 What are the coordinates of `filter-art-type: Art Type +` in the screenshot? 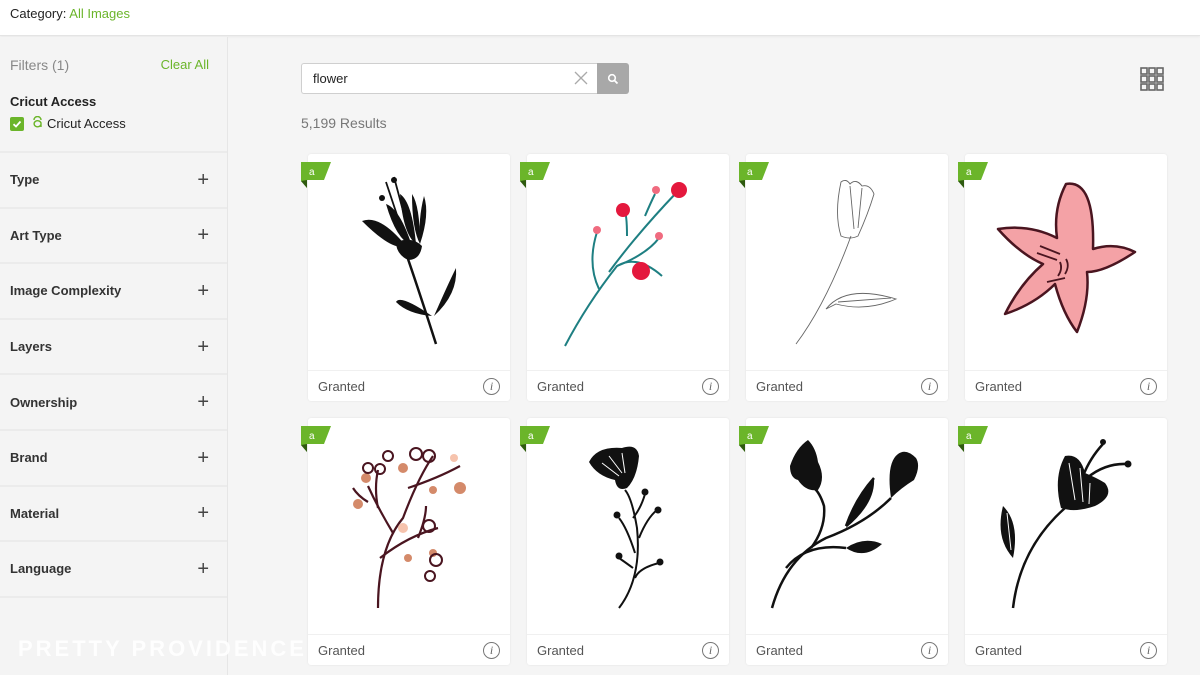 It's located at (113, 234).